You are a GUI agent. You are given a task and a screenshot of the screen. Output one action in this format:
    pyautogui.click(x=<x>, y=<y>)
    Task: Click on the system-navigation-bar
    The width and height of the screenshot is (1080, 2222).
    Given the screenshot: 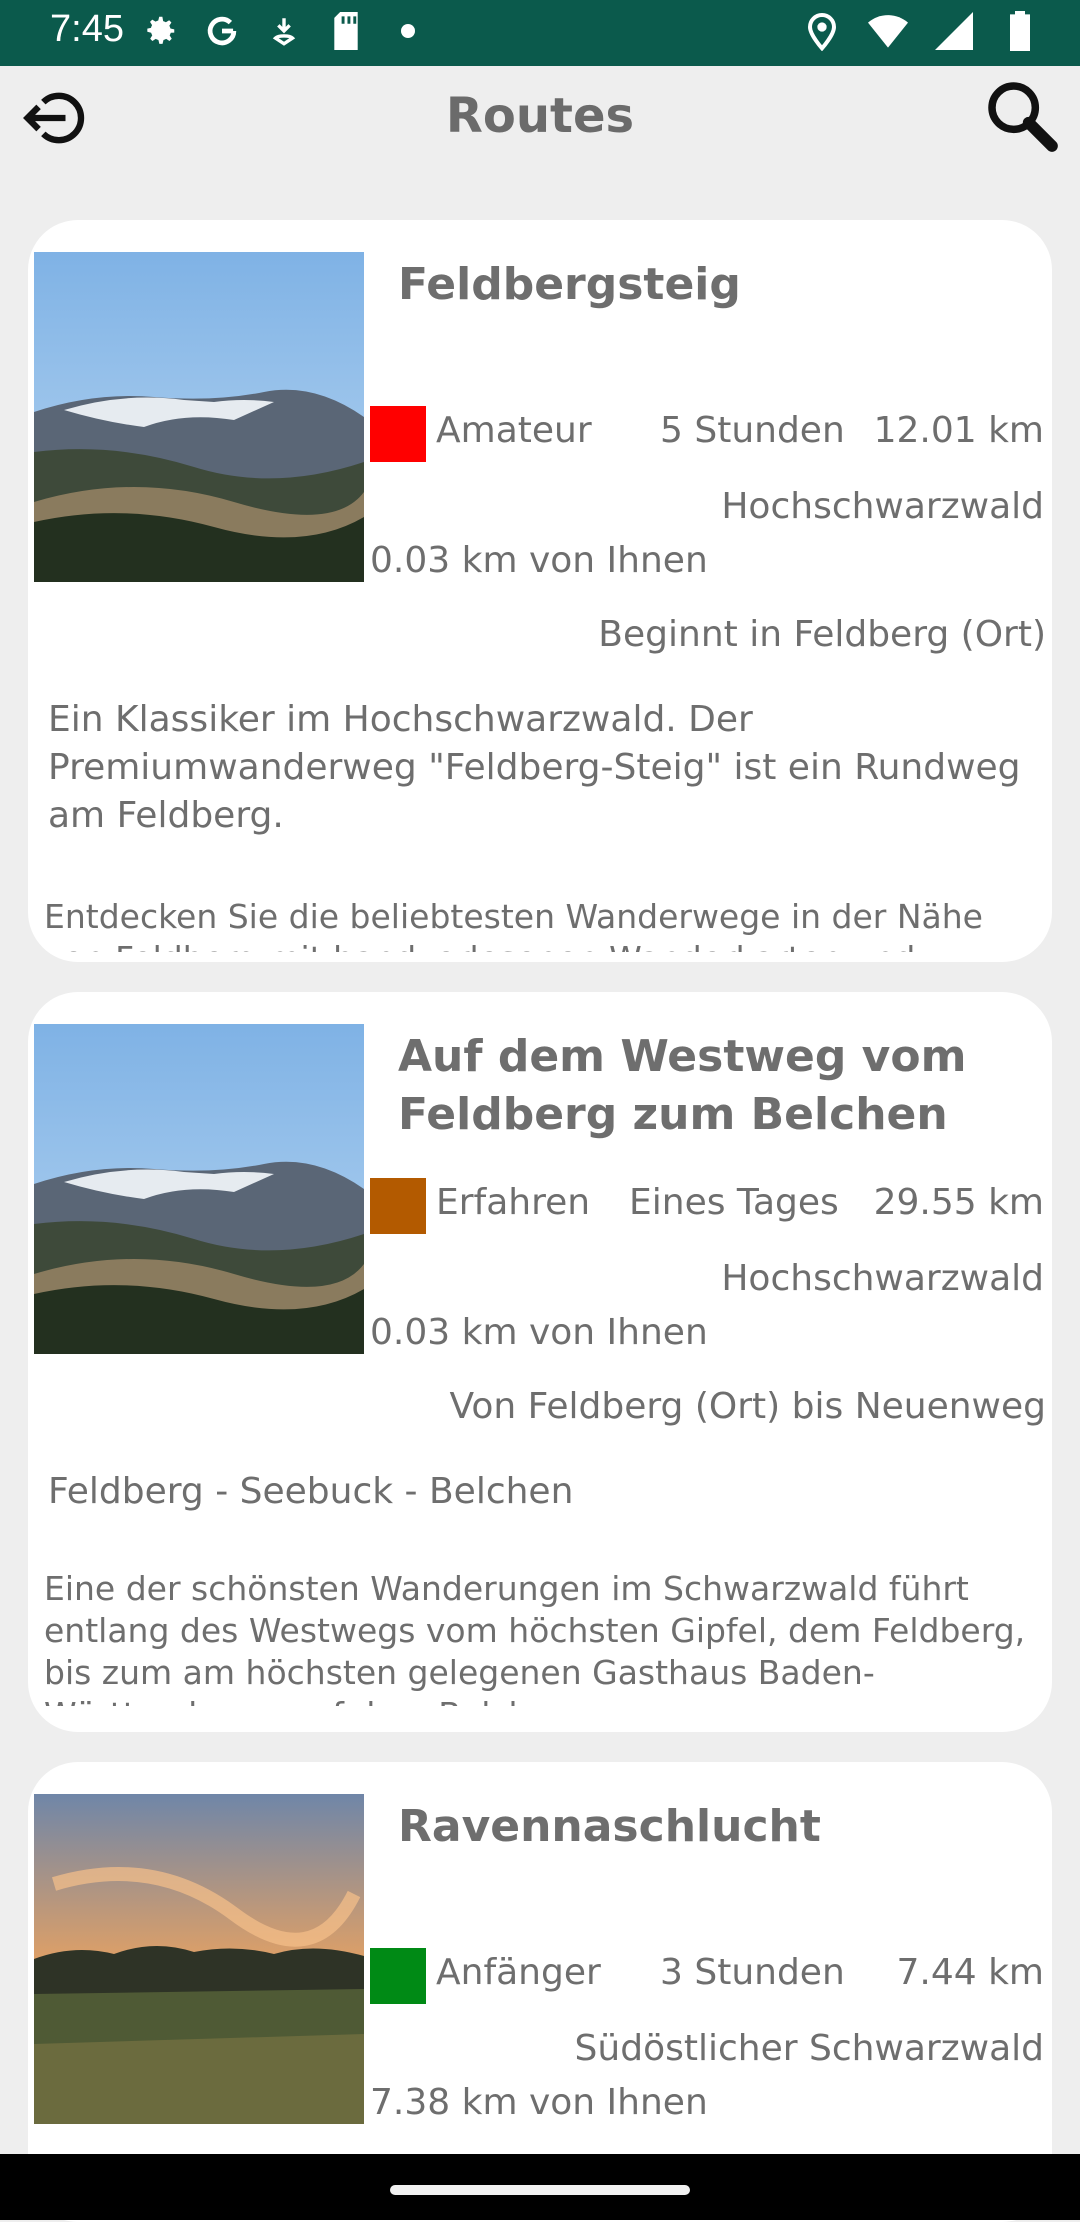 What is the action you would take?
    pyautogui.click(x=540, y=2187)
    